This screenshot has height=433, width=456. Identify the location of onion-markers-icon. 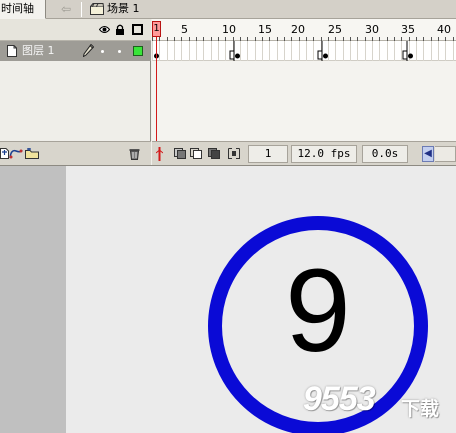
(234, 153).